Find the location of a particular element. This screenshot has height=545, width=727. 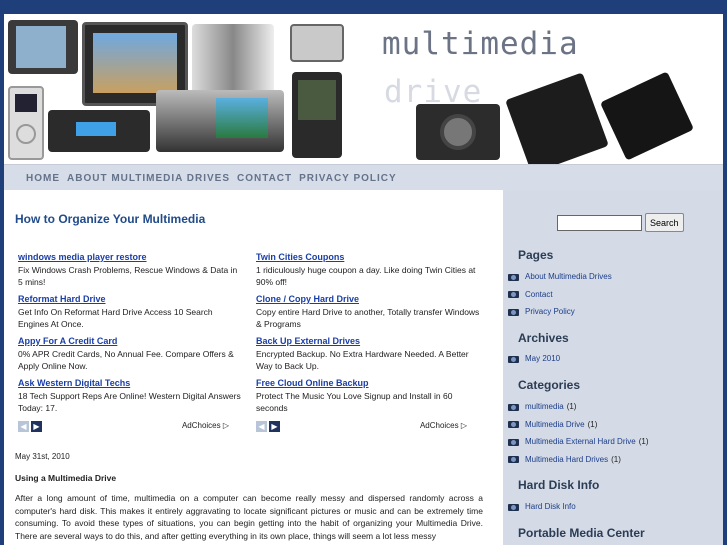

hdd-list: Hard Disk Info is located at coordinates (613, 507).